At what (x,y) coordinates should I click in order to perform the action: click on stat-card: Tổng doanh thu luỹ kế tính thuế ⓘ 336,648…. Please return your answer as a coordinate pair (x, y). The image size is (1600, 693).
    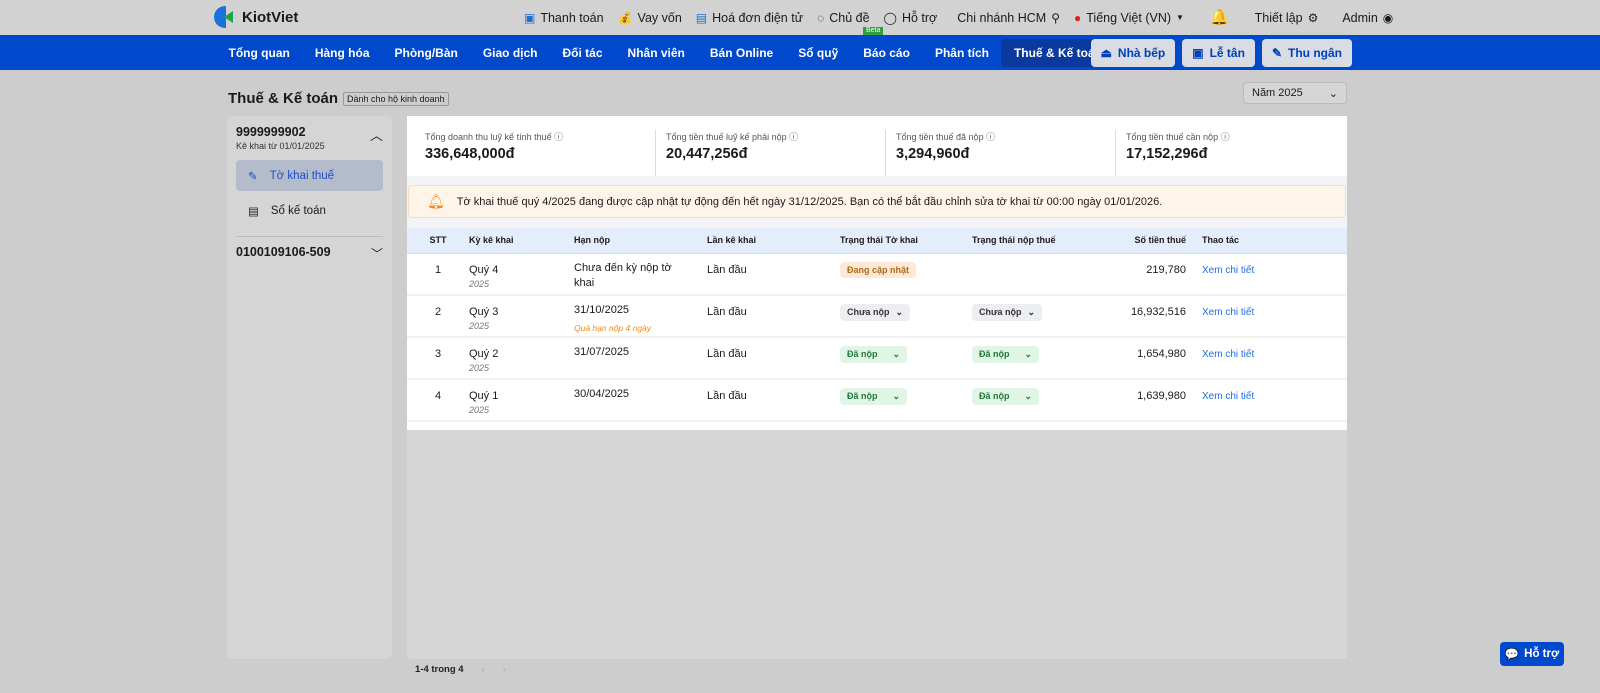
    Looking at the image, I should click on (540, 153).